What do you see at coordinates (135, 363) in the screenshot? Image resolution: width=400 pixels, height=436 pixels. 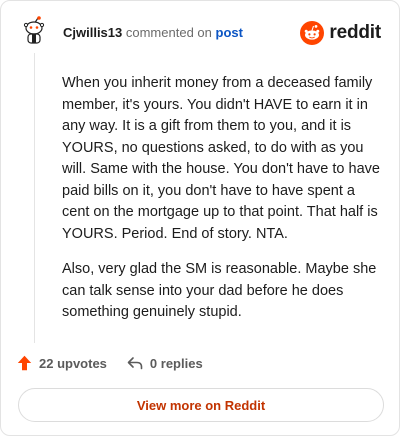 I see `reply-arrow-icon` at bounding box center [135, 363].